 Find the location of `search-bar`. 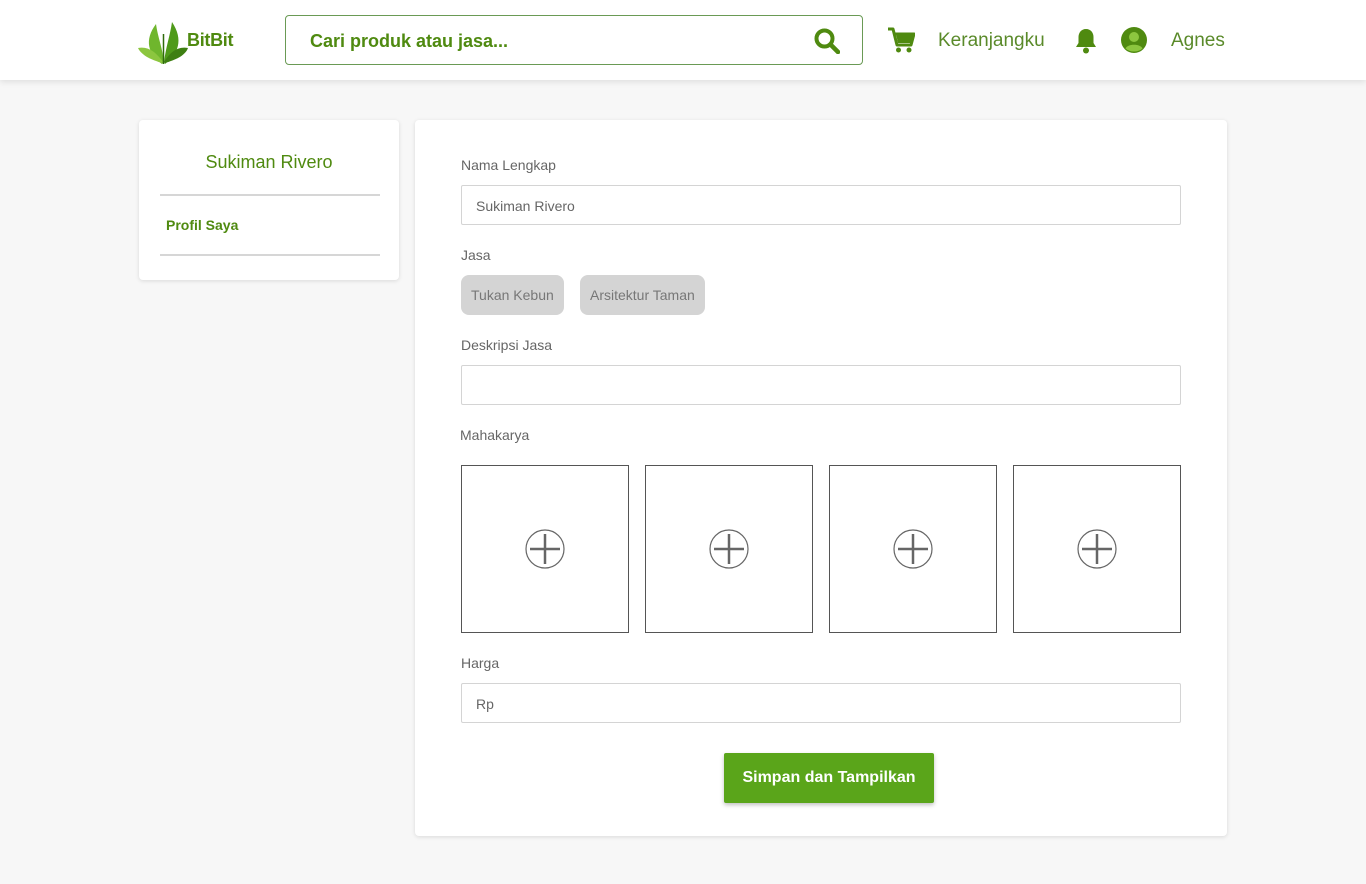

search-bar is located at coordinates (574, 40).